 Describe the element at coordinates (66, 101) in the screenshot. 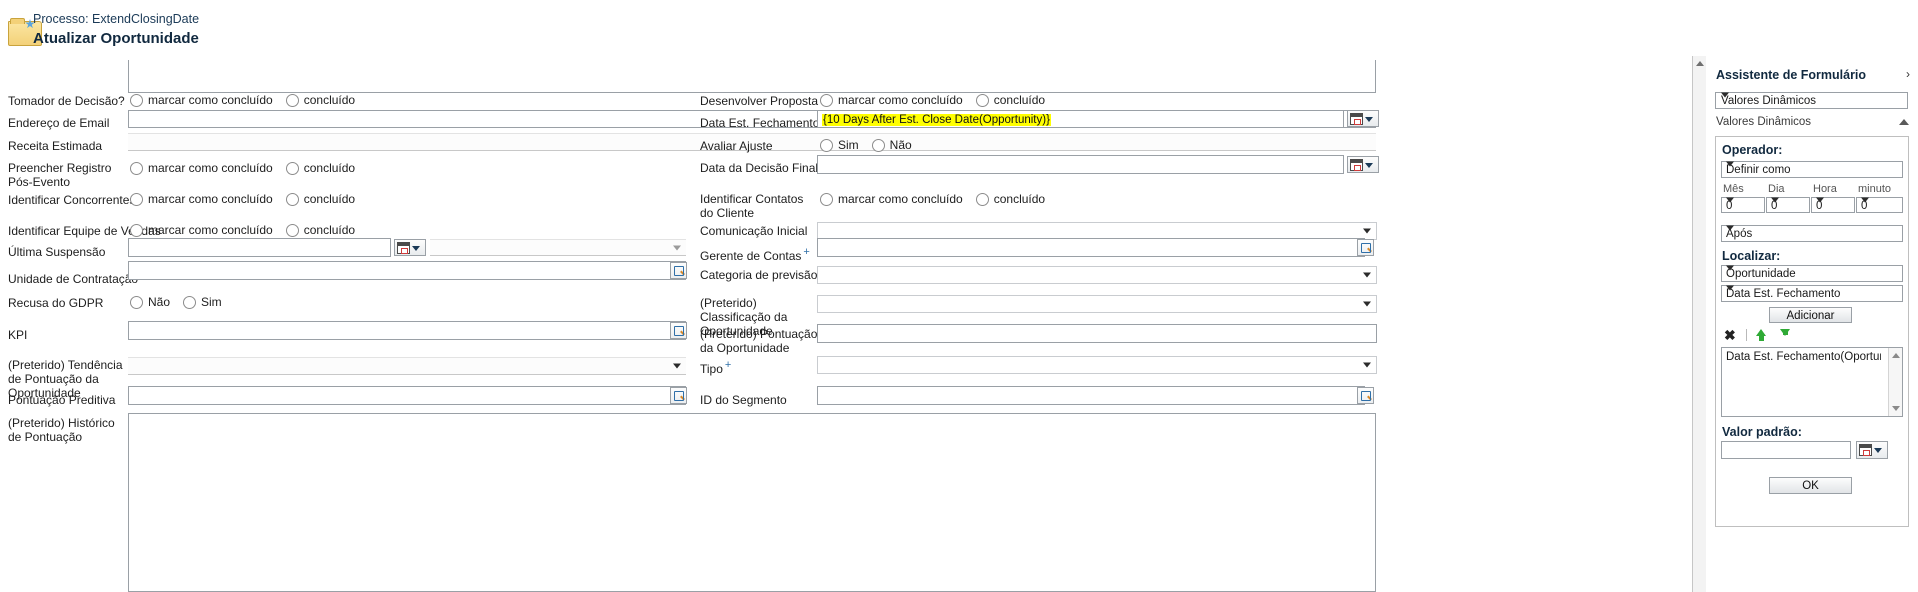

I see `field-label-tomador-de-decisao: Tomador de Decisão?` at that location.